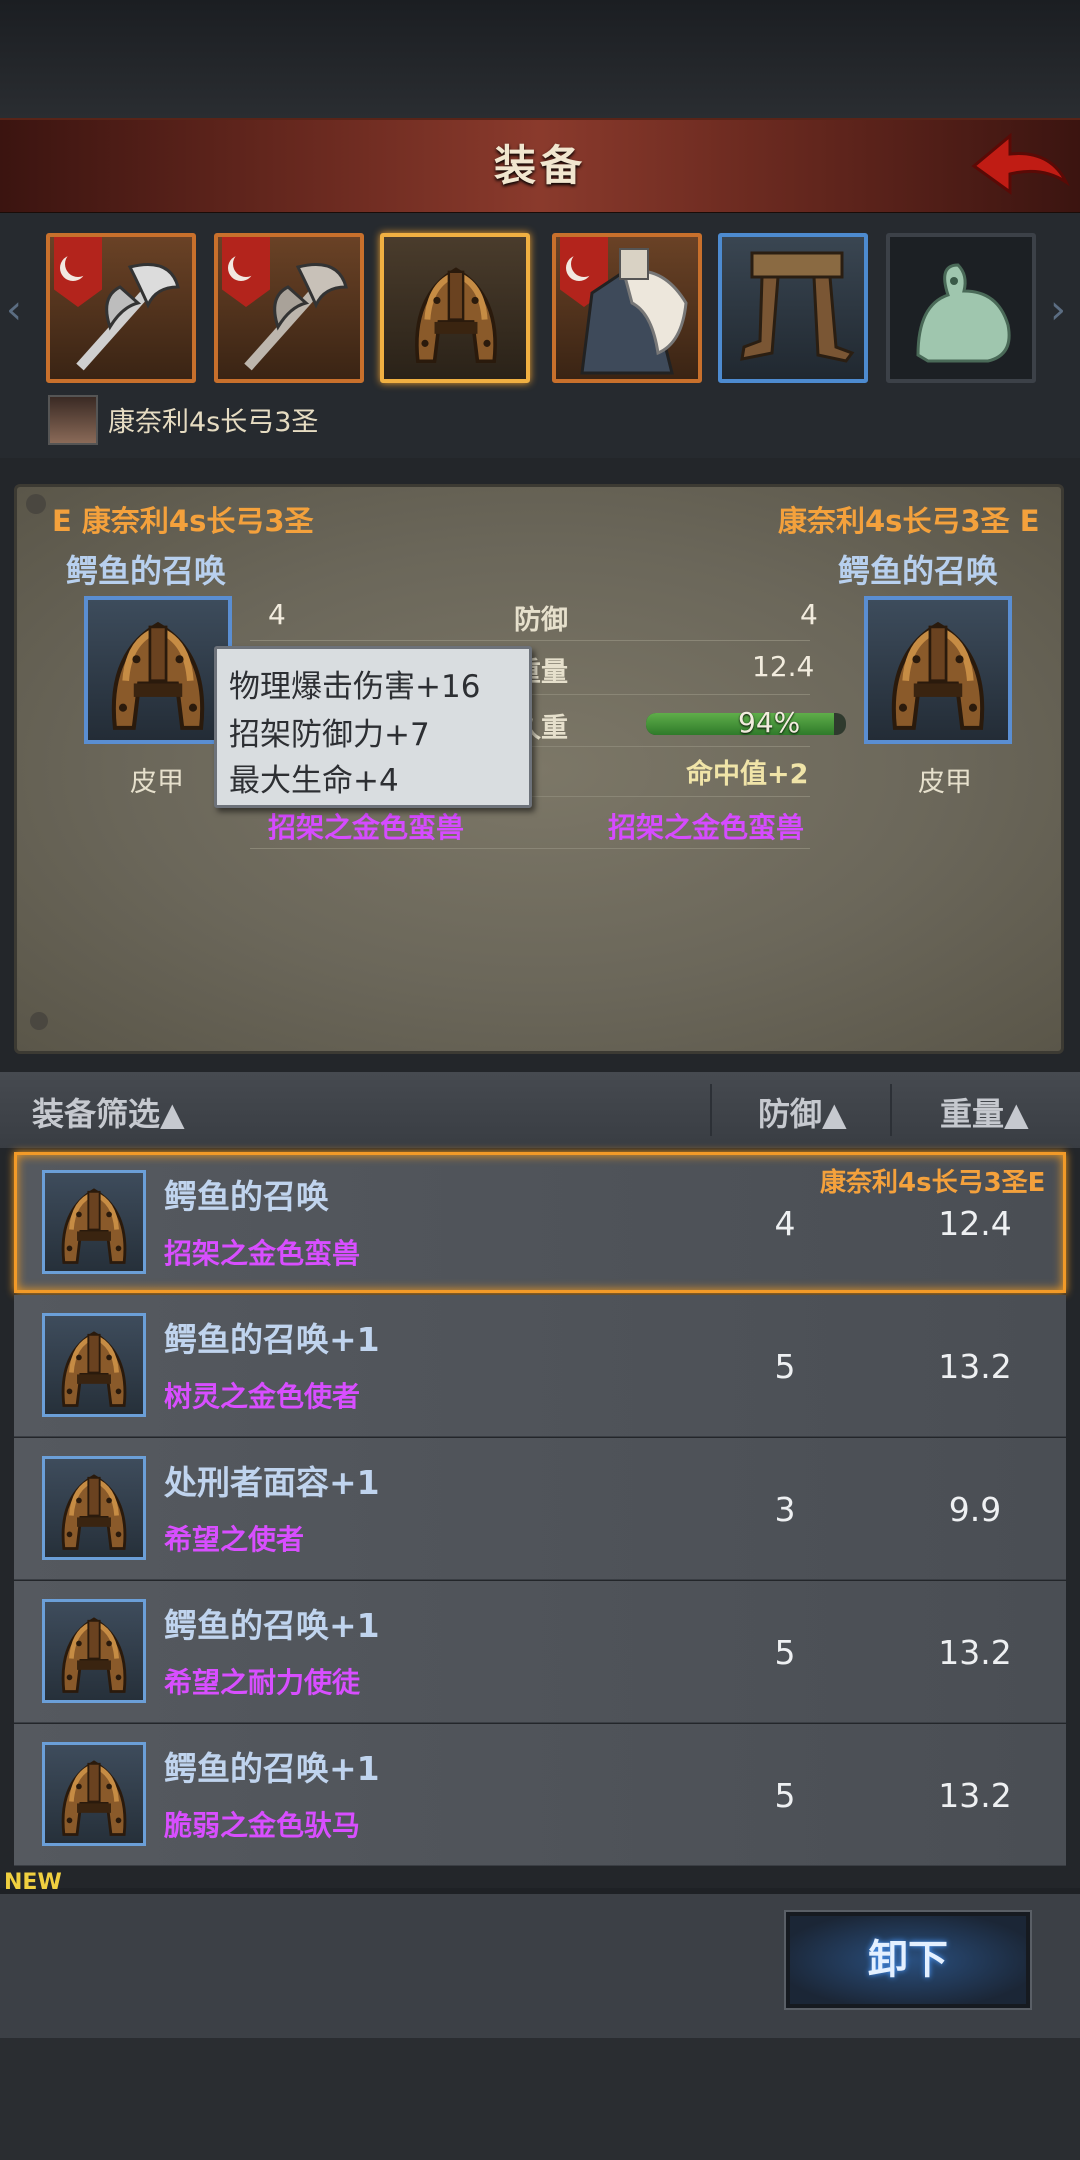 The height and width of the screenshot is (2160, 1080). I want to click on unequip-button-label: 卸下, so click(908, 1960).